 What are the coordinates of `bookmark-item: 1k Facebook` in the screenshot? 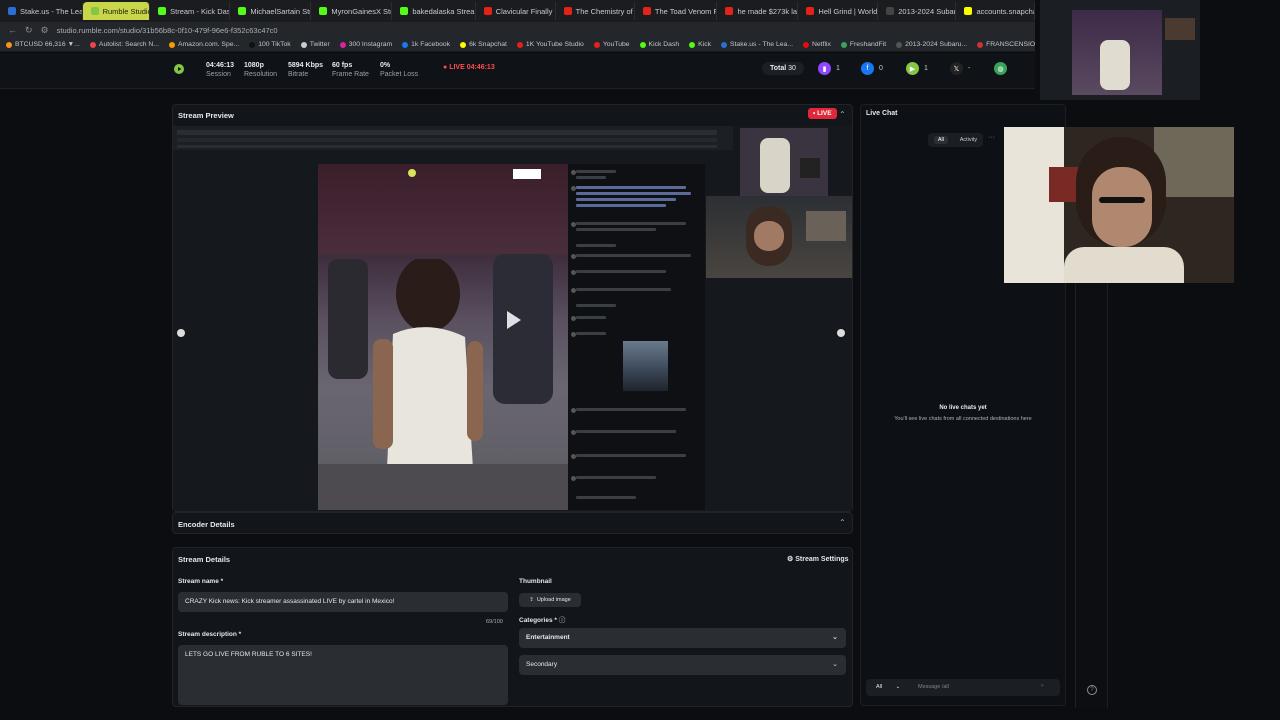 It's located at (426, 44).